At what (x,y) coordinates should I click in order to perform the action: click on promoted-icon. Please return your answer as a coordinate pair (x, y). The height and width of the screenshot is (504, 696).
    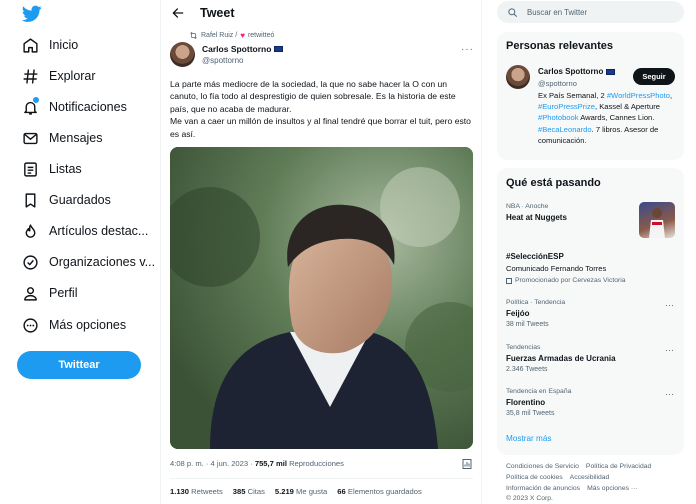
    Looking at the image, I should click on (509, 280).